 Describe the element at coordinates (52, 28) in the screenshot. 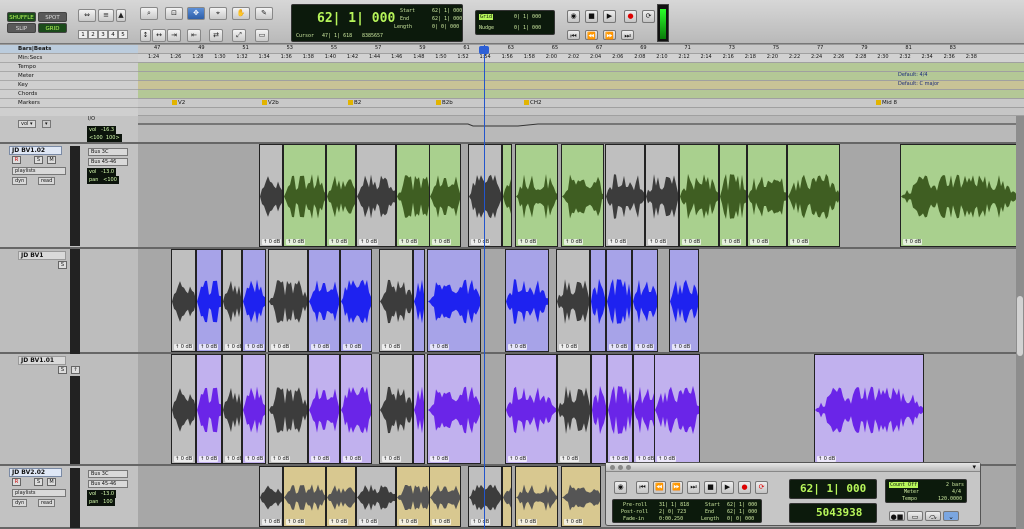

I see `grid-mode-button: GRID` at that location.